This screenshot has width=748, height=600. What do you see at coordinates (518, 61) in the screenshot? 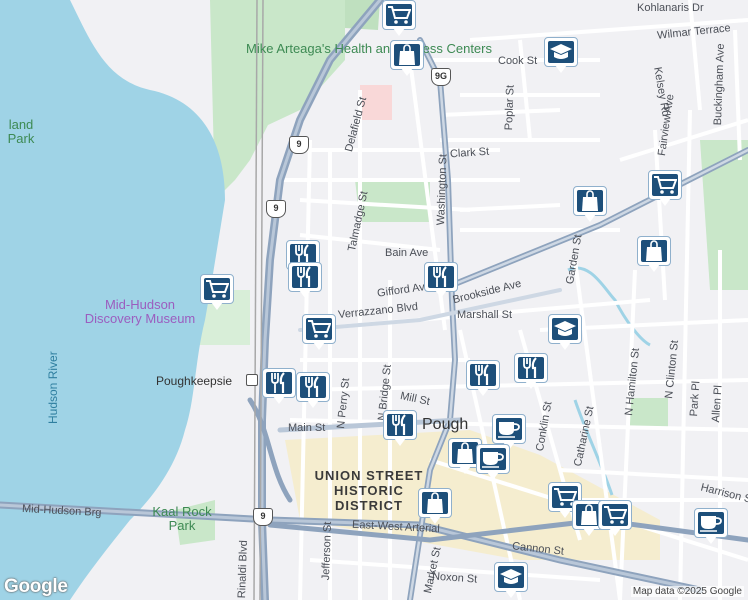
I see `street-label: Cook St` at bounding box center [518, 61].